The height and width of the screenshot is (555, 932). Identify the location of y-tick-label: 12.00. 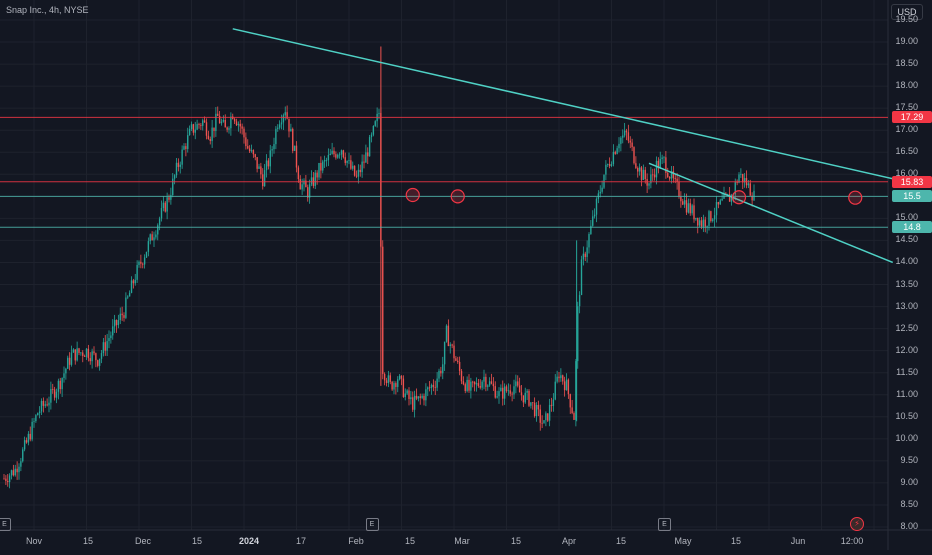
(906, 349).